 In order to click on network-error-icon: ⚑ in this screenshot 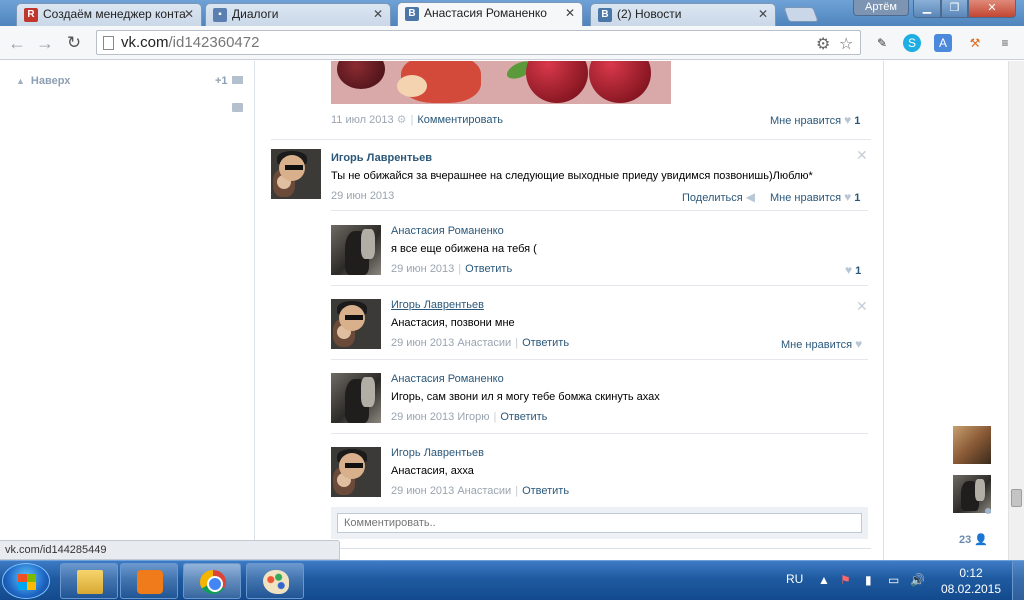, I will do `click(845, 580)`.